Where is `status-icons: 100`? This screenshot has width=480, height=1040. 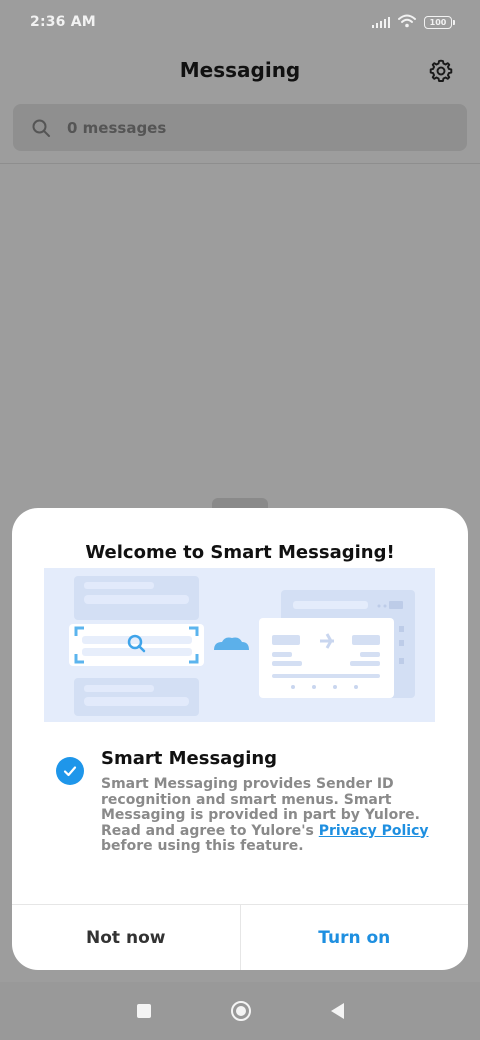
status-icons: 100 is located at coordinates (413, 22).